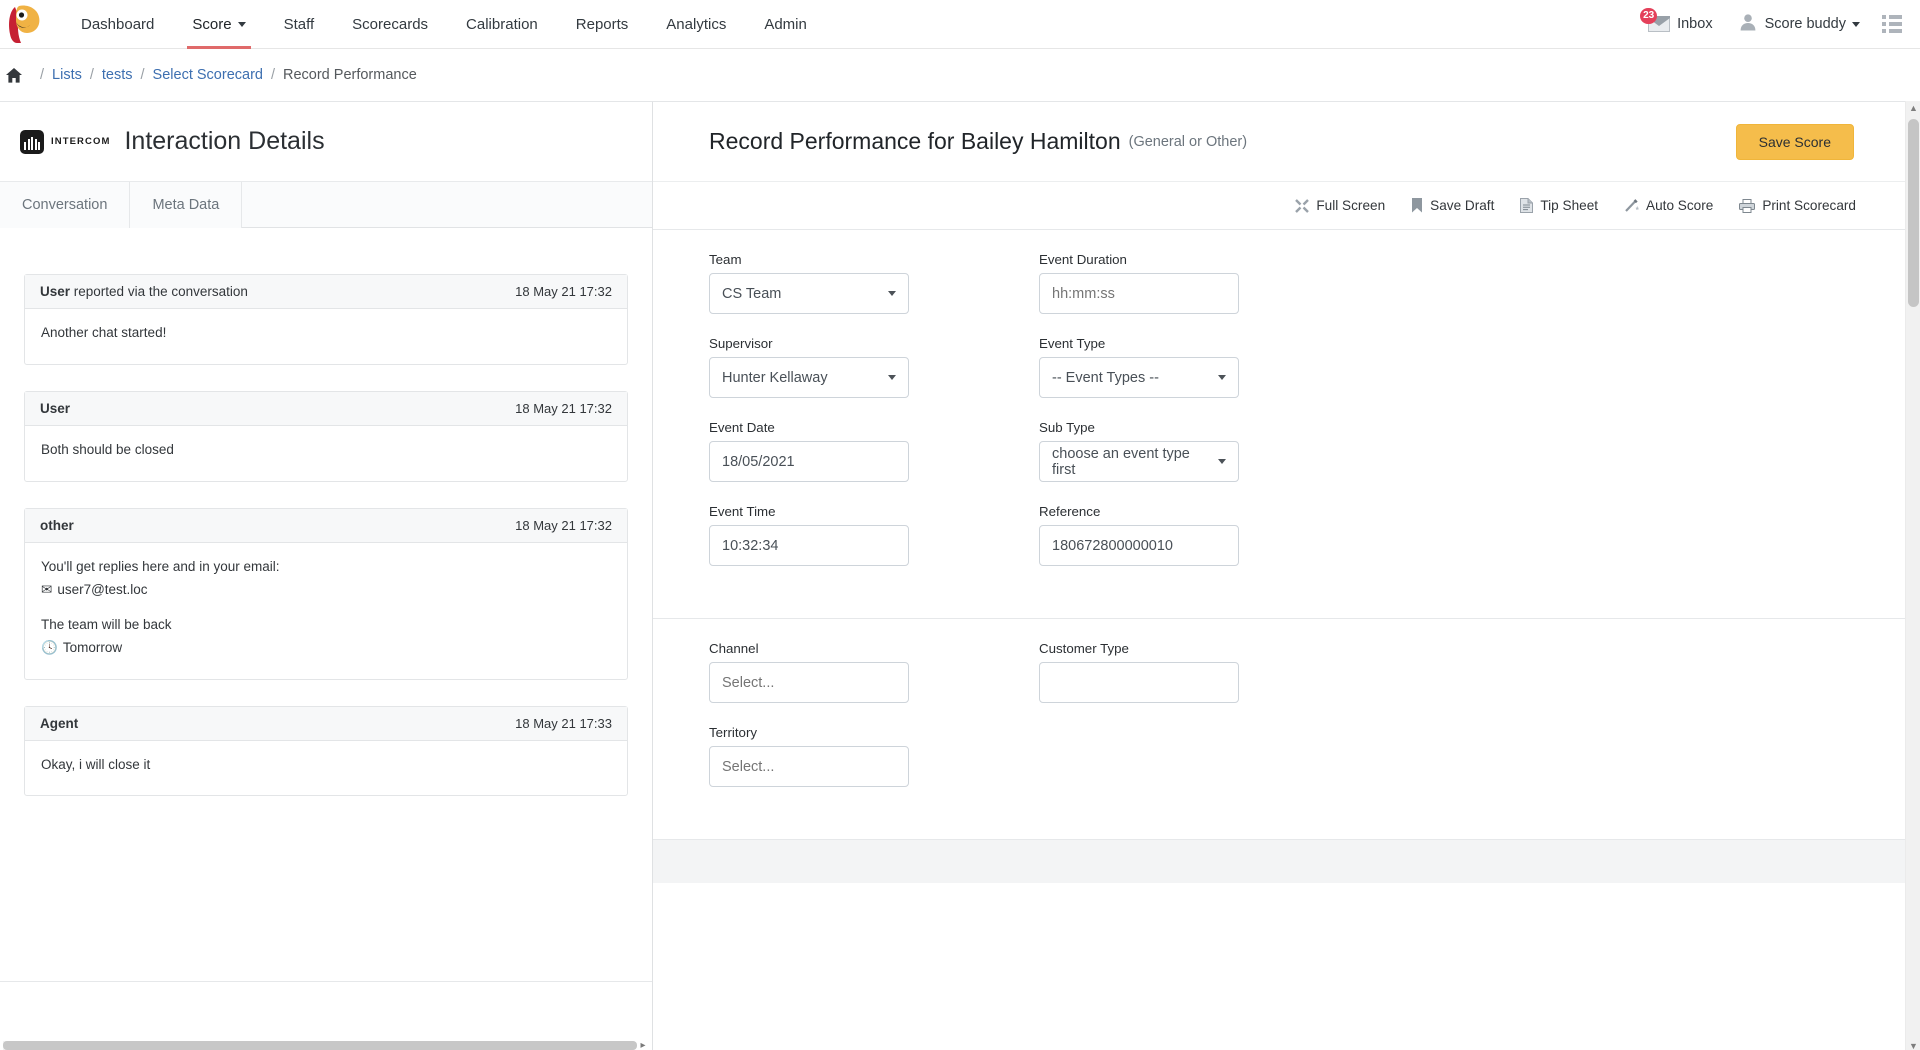  Describe the element at coordinates (1105, 377) in the screenshot. I see `field-value: -- Event Types --` at that location.